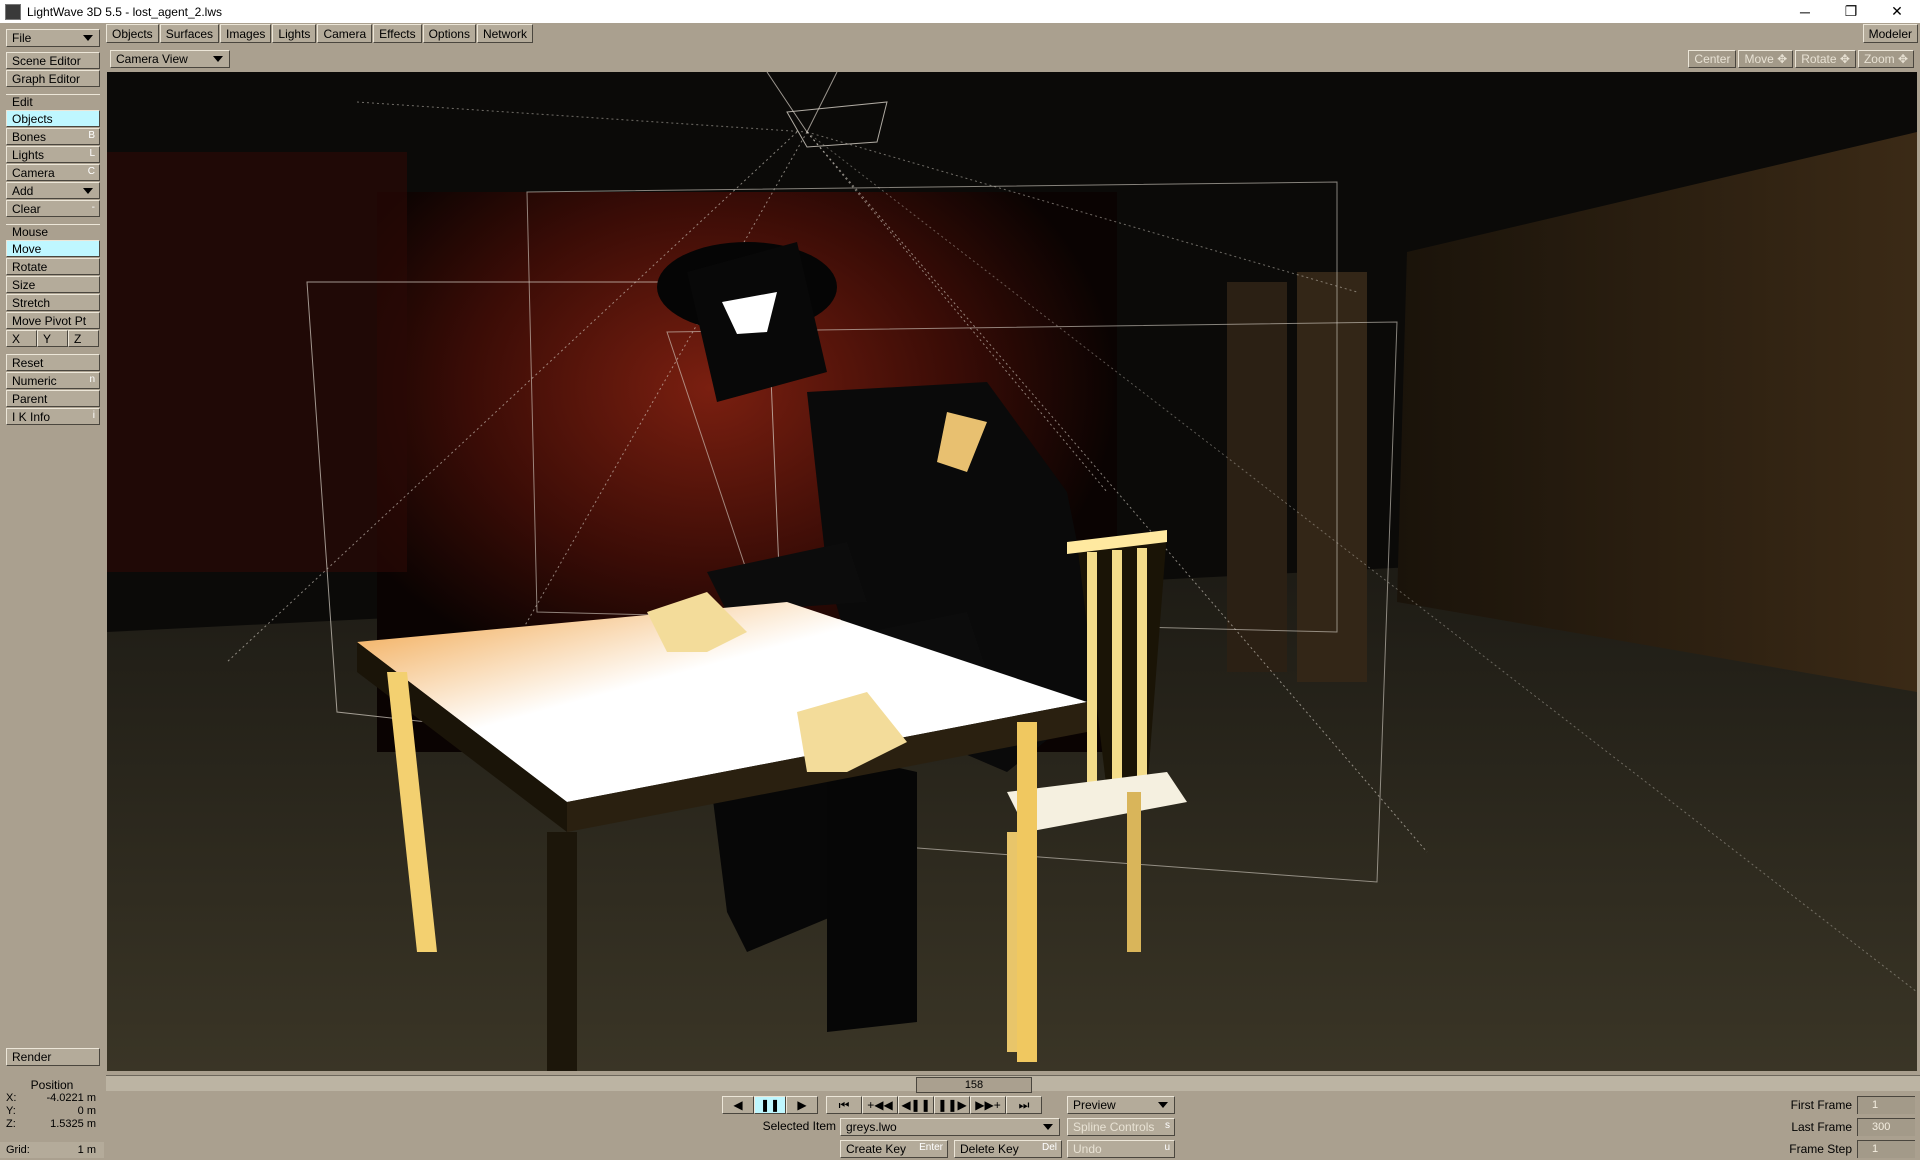 Image resolution: width=1920 pixels, height=1160 pixels. I want to click on delete-key-label: Delete Key, so click(989, 1149).